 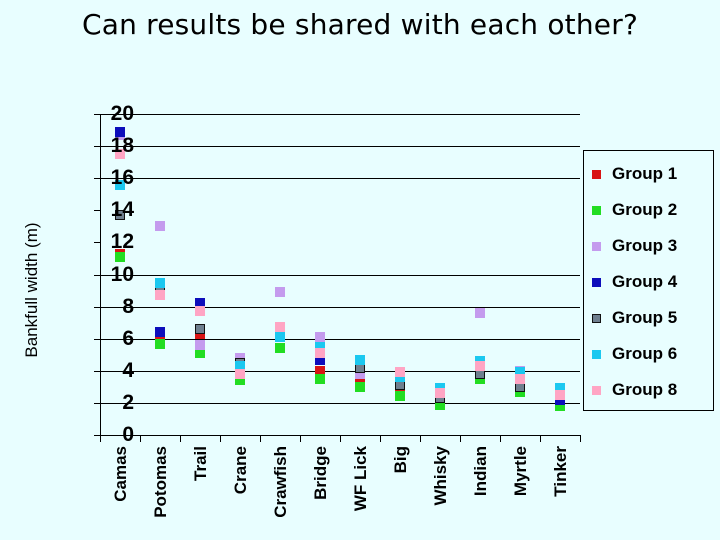 What do you see at coordinates (645, 281) in the screenshot?
I see `legend-item-label: Group 4` at bounding box center [645, 281].